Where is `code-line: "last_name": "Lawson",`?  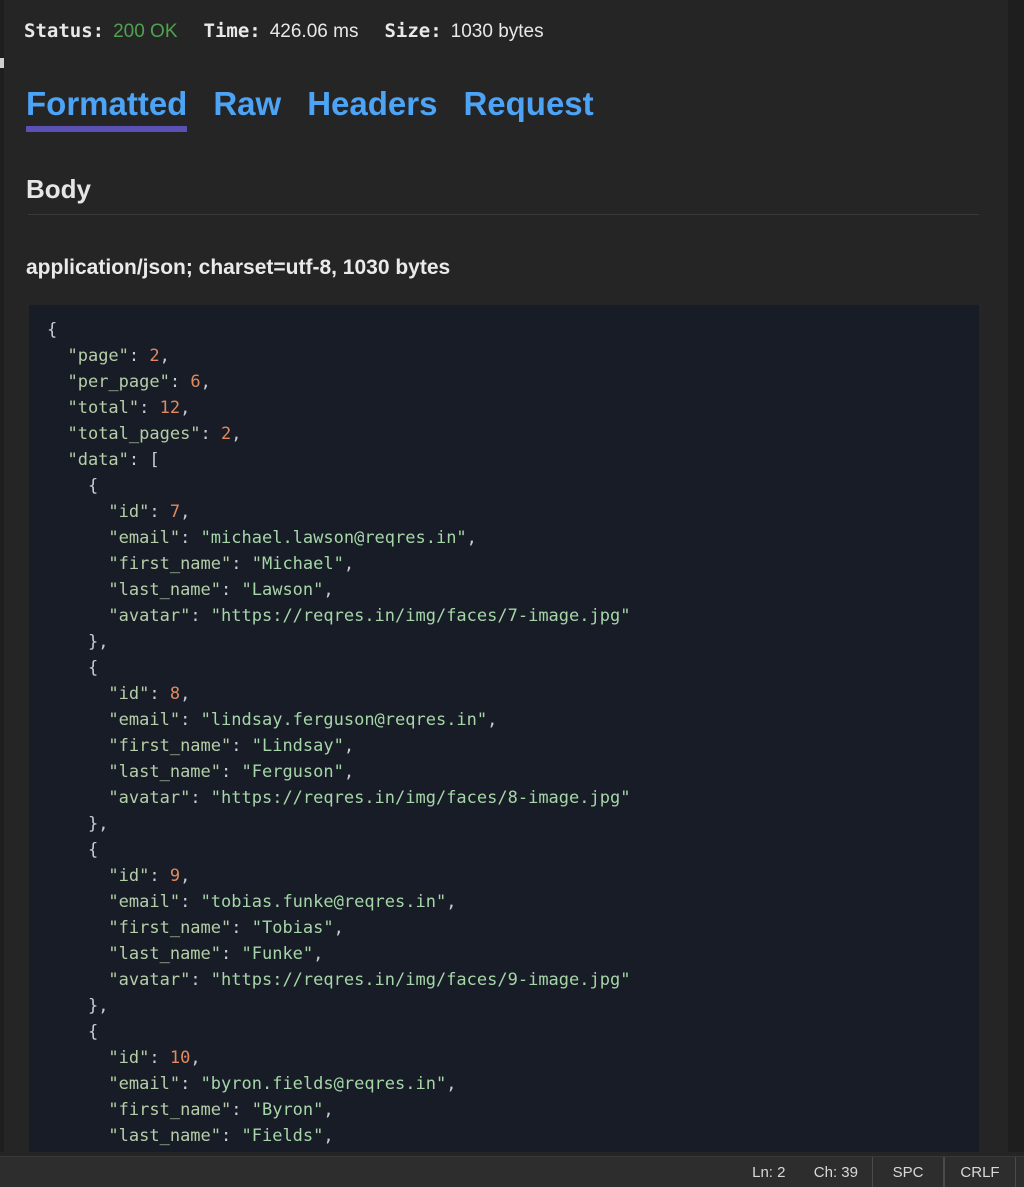
code-line: "last_name": "Lawson", is located at coordinates (221, 590).